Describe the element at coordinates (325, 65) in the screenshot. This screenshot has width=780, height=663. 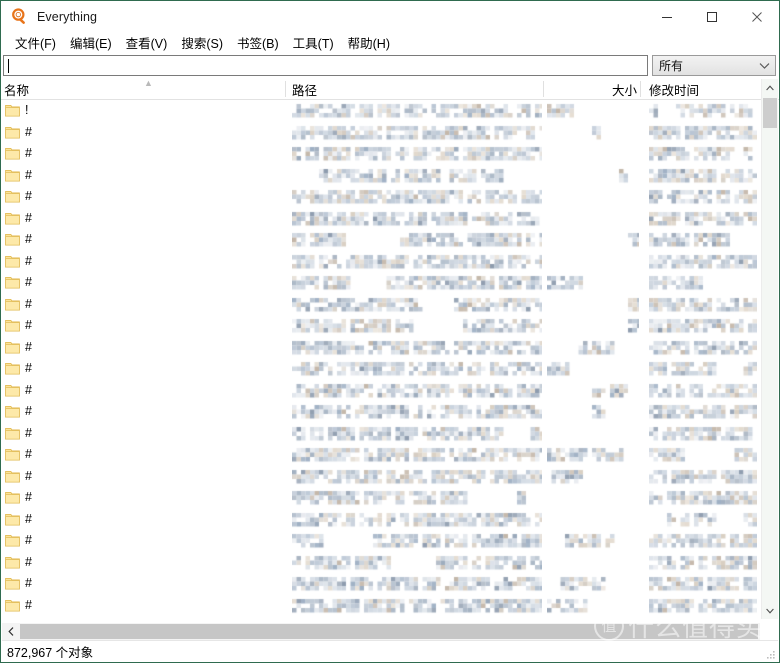
I see `search-input` at that location.